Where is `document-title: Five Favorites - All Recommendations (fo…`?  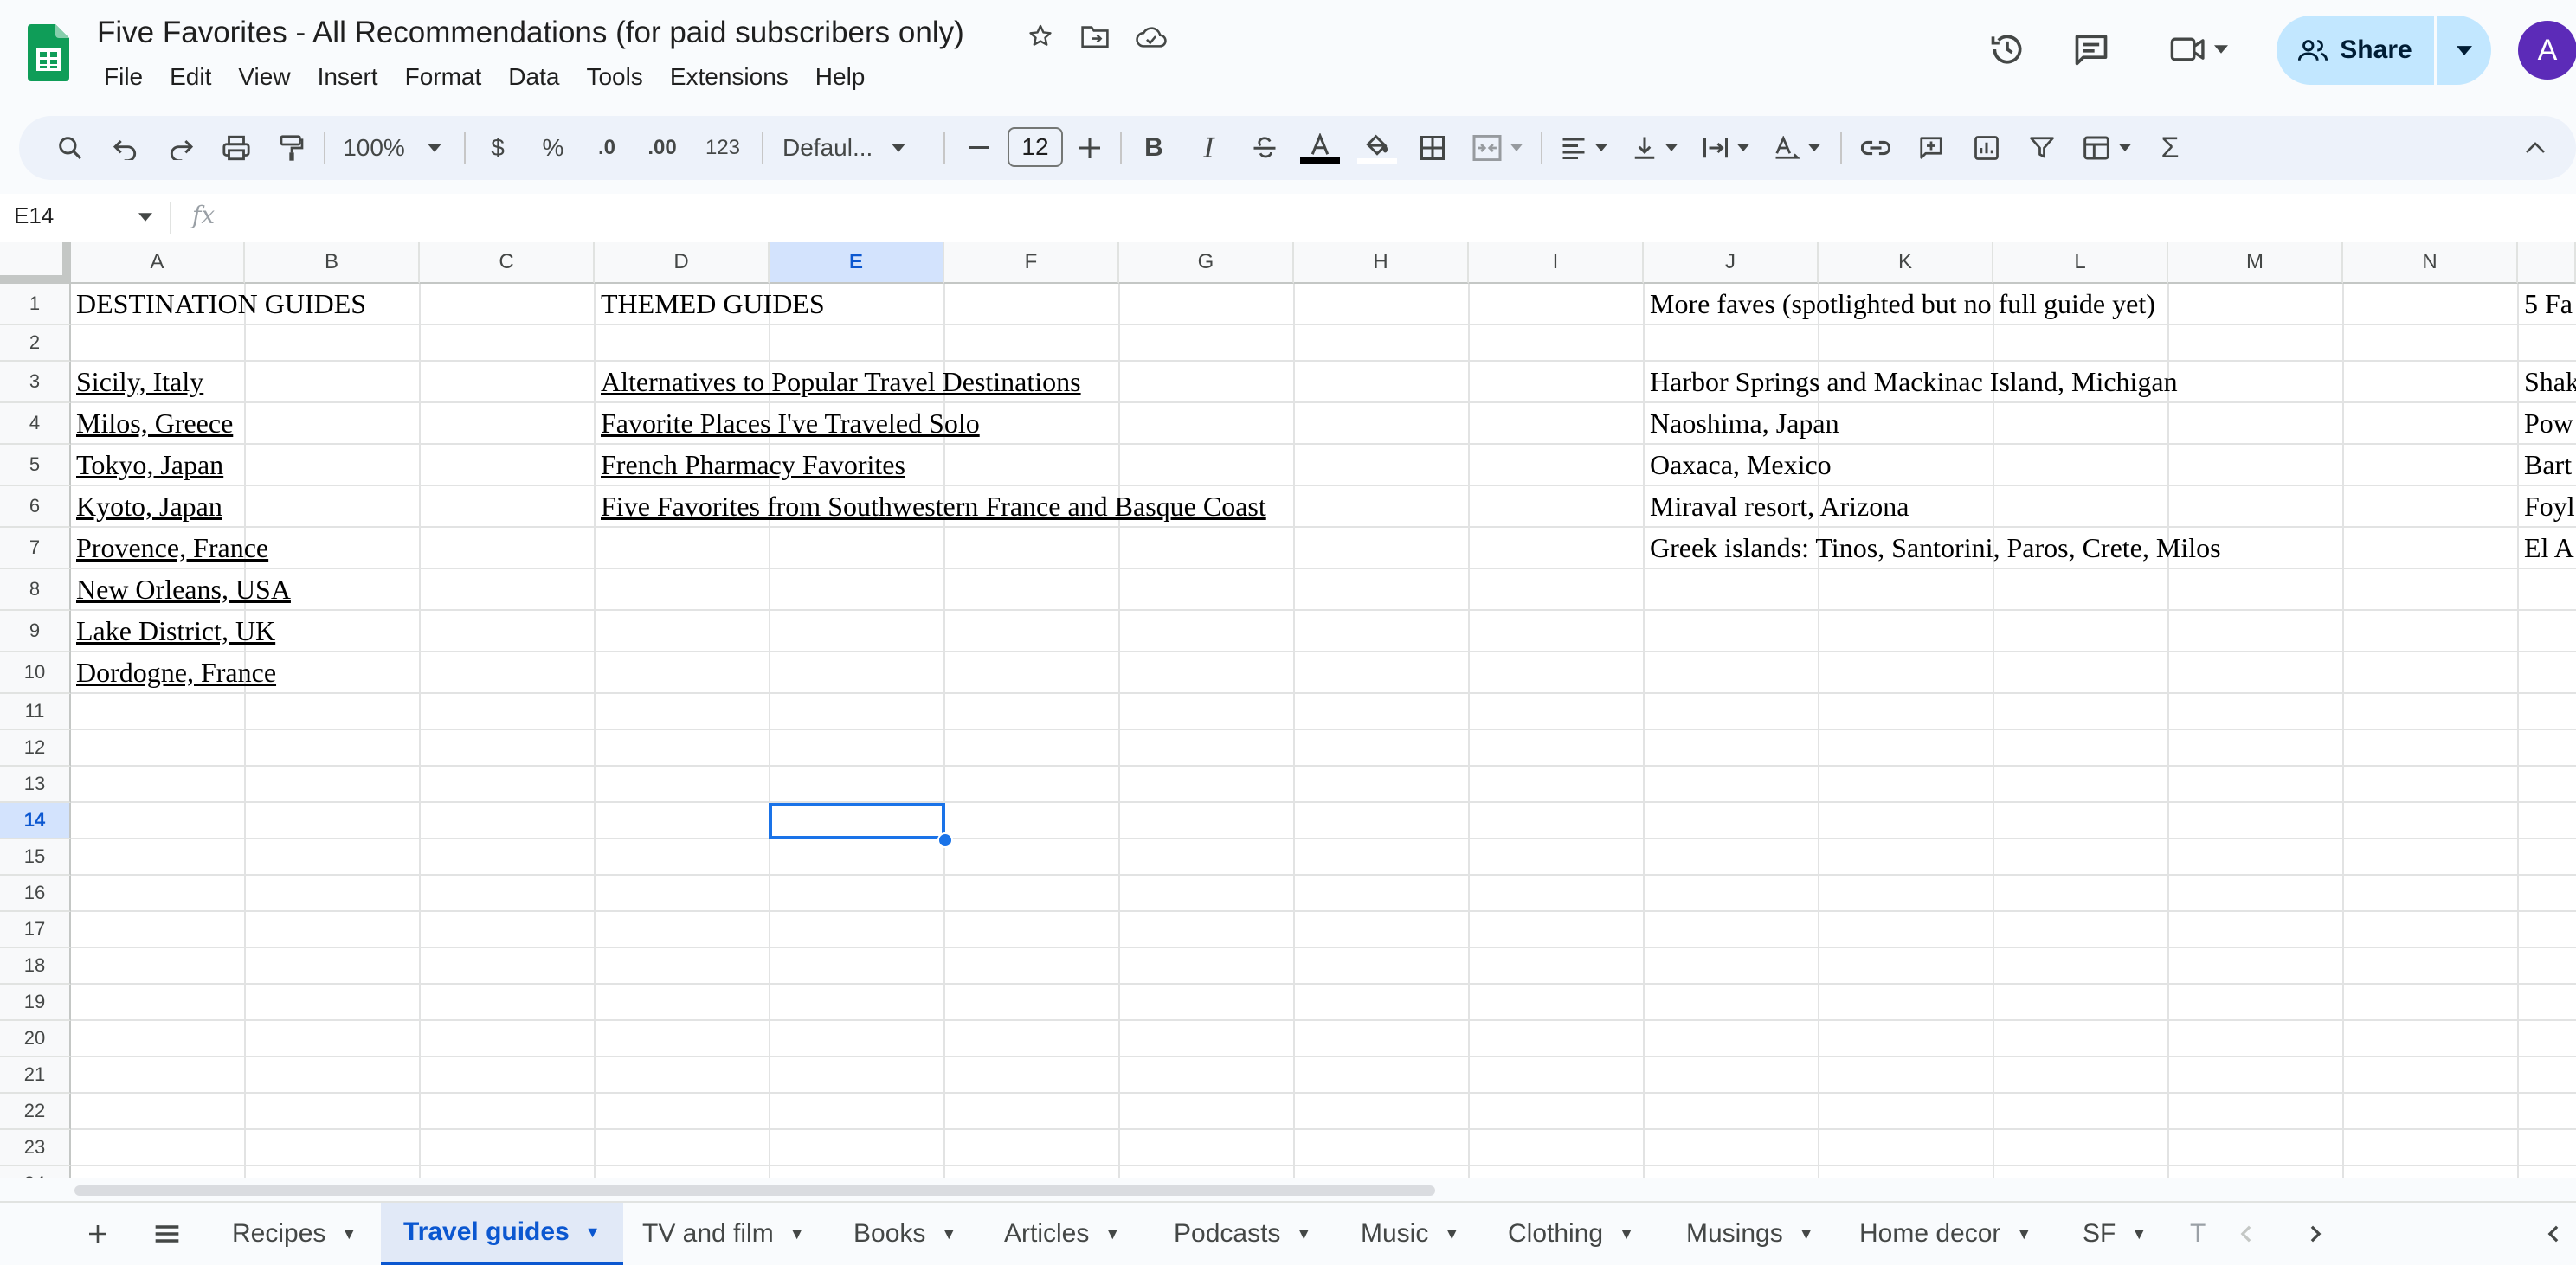
document-title: Five Favorites - All Recommendations (fo… is located at coordinates (530, 33).